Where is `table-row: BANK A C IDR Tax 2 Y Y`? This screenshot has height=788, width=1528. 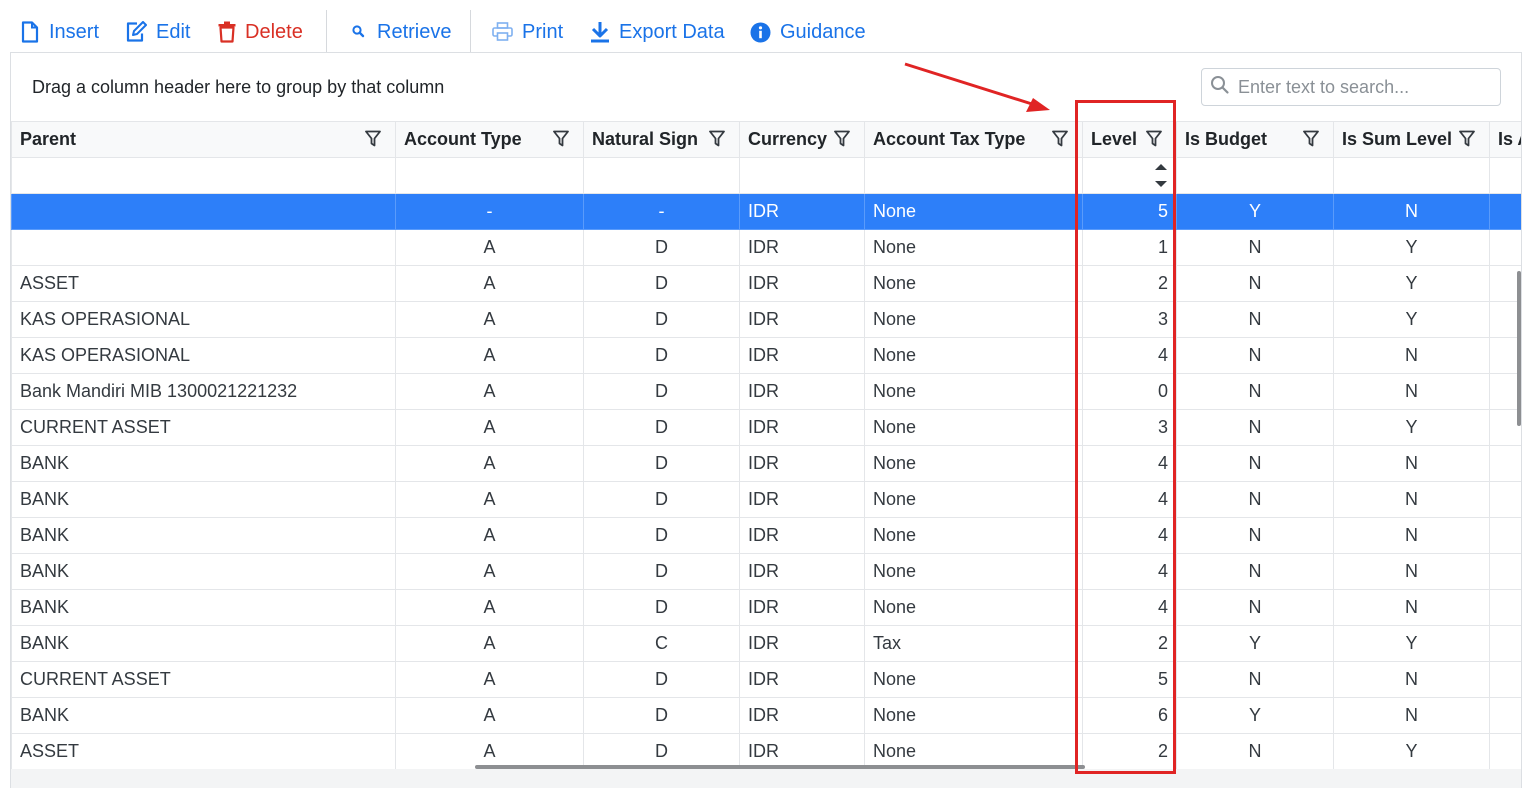
table-row: BANK A C IDR Tax 2 Y Y is located at coordinates (766, 643).